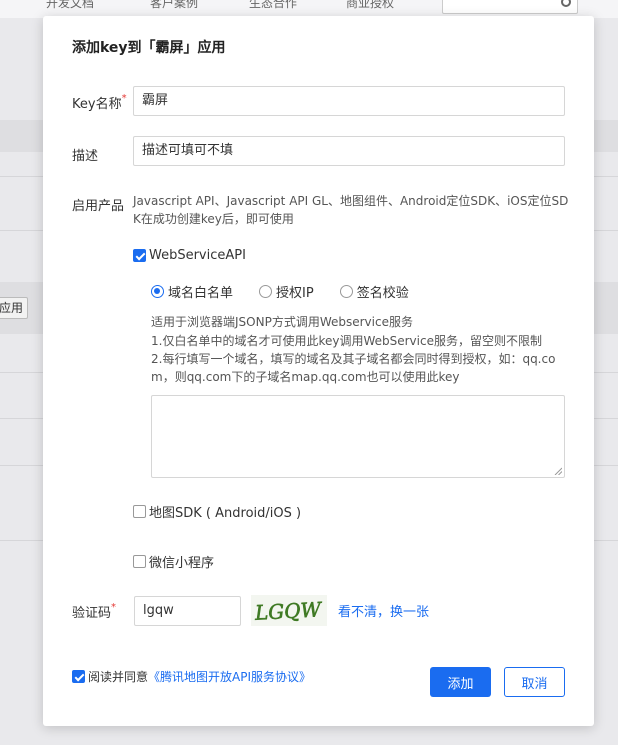  I want to click on map-sdk-option: 地图SDK ( Android/iOS ), so click(217, 511).